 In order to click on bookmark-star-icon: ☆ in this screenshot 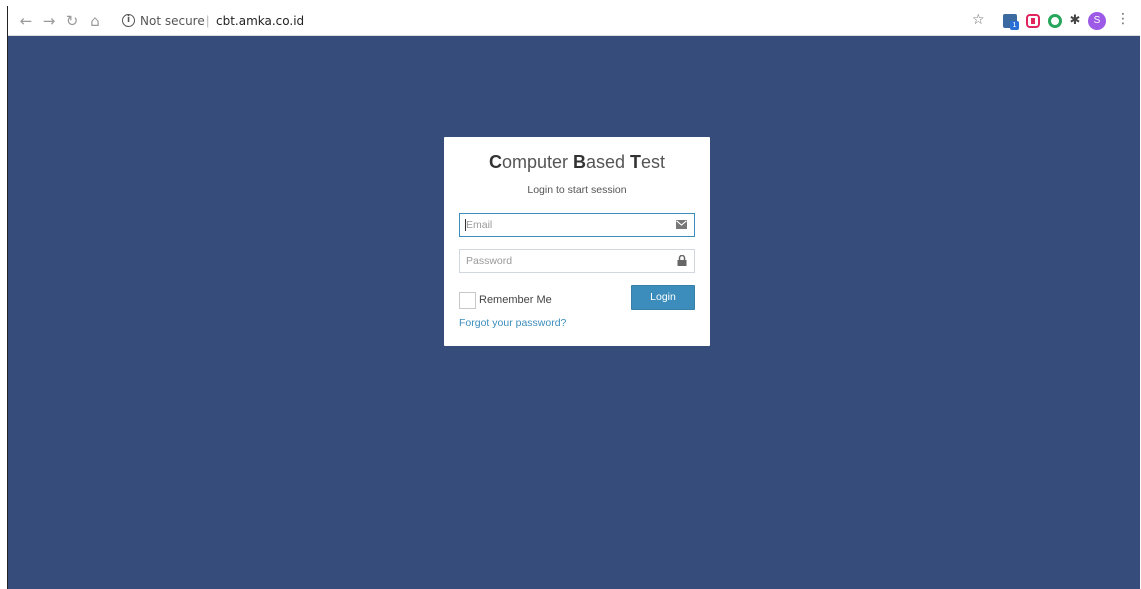, I will do `click(978, 20)`.